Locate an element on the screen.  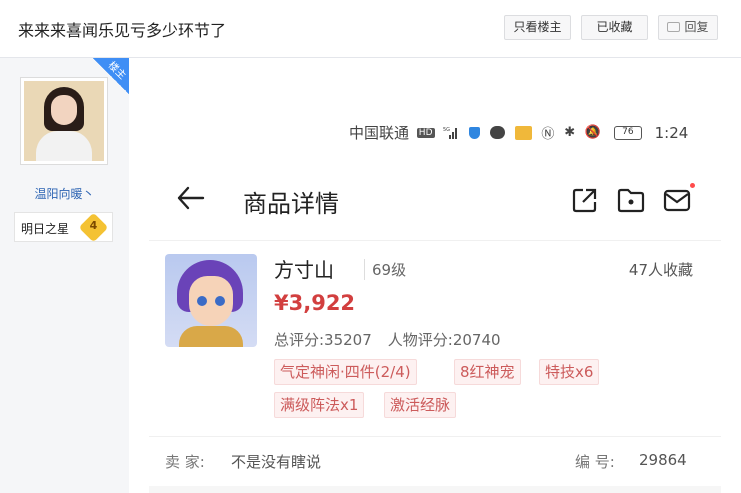
mail-notification-icon is located at coordinates (523, 132).